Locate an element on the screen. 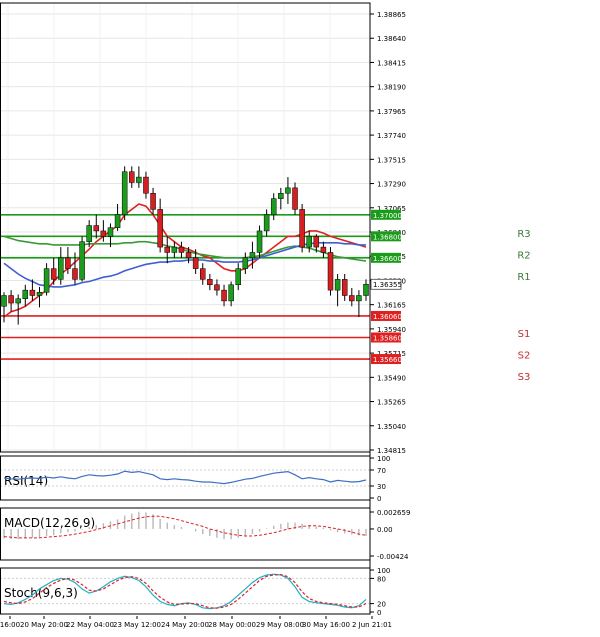 The width and height of the screenshot is (600, 637). level-tag-value: 1.36060 is located at coordinates (387, 317).